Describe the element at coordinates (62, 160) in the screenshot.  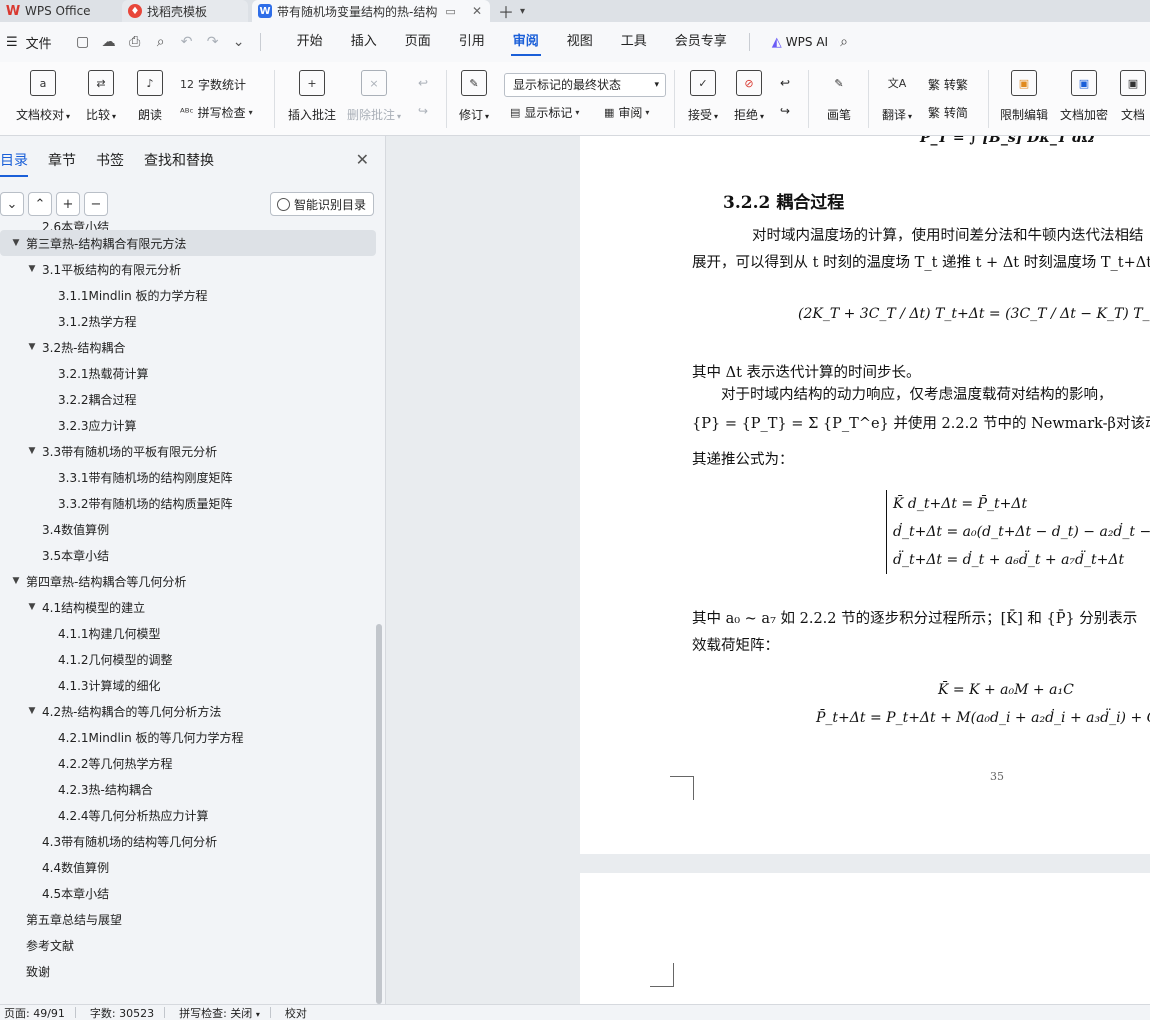
I see `tab-sections: 章节` at that location.